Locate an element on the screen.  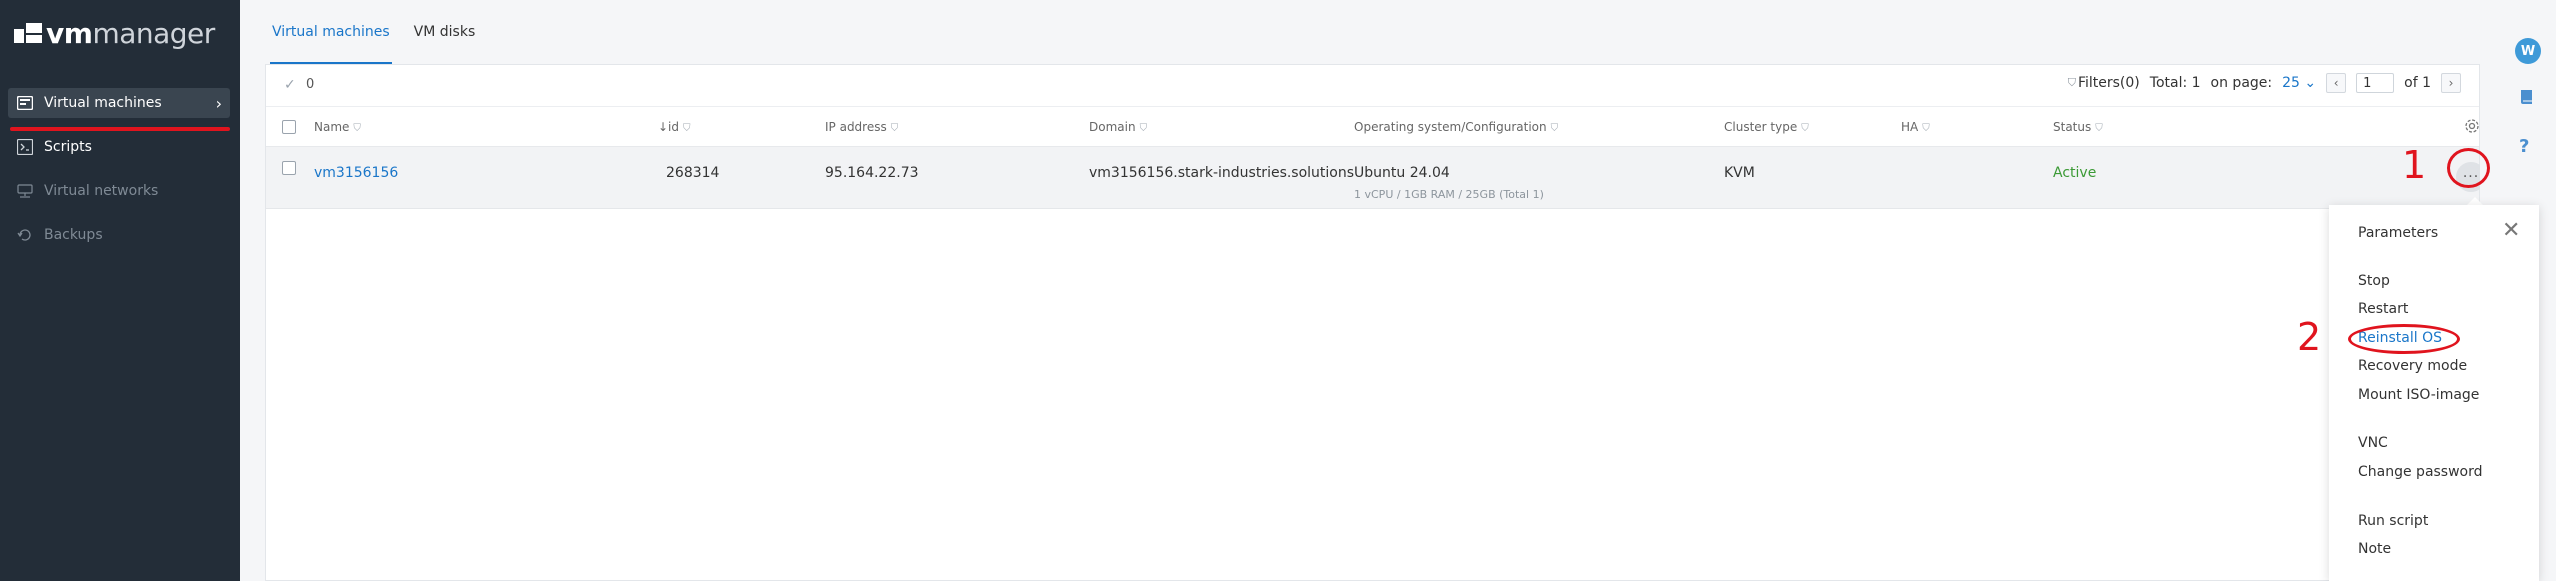
top-tabs: Virtual machines VM disks is located at coordinates (383, 32).